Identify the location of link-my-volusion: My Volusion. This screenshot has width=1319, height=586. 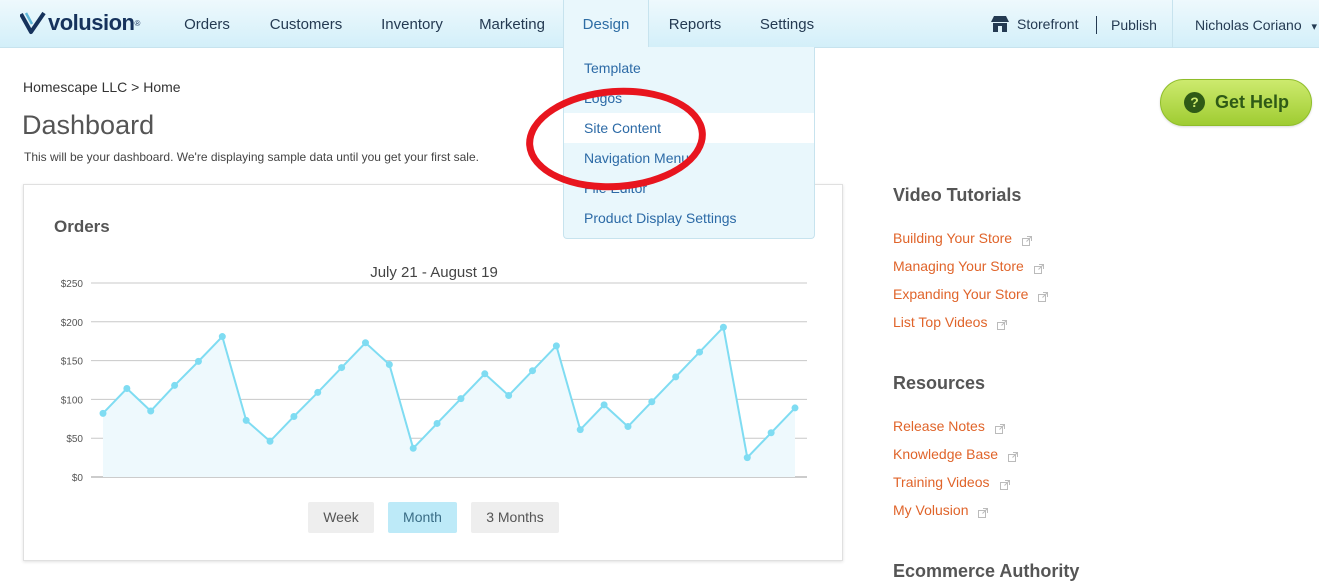
(941, 510).